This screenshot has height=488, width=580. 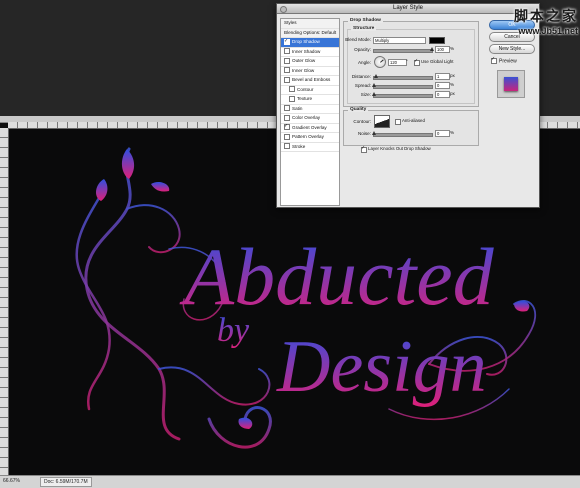 I want to click on size-field: 0, so click(x=442, y=94).